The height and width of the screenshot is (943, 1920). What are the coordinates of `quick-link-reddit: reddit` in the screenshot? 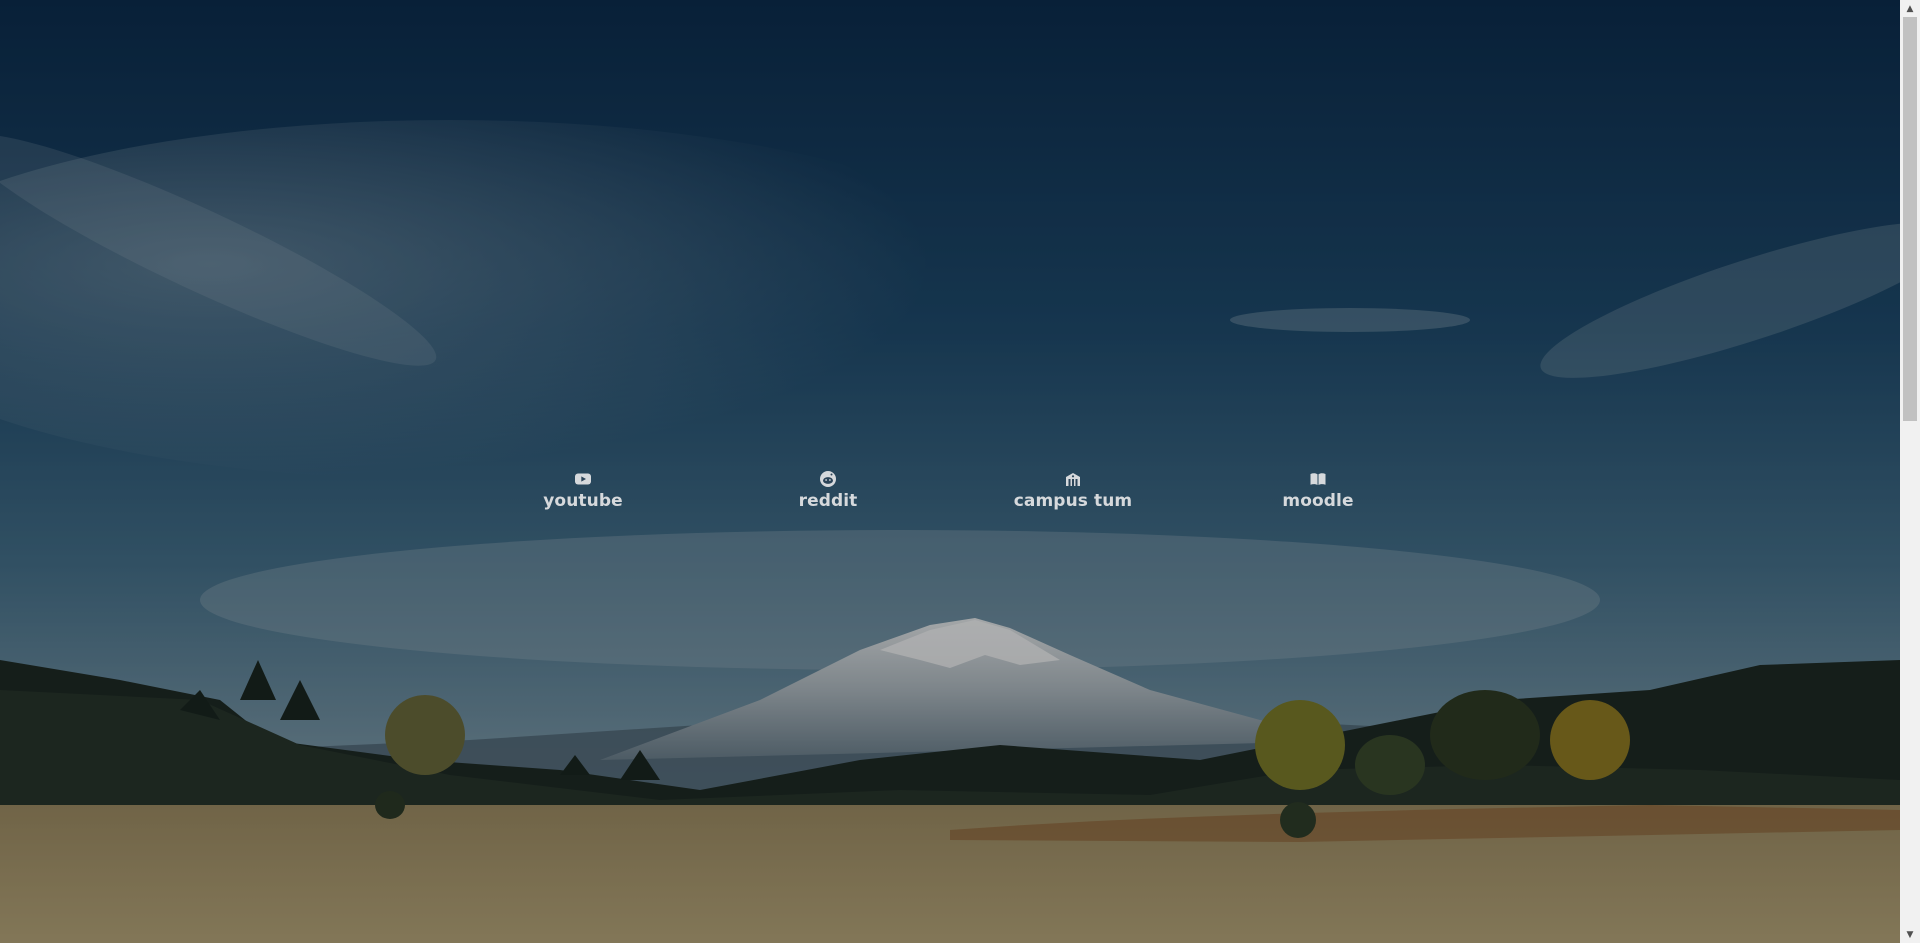 It's located at (828, 490).